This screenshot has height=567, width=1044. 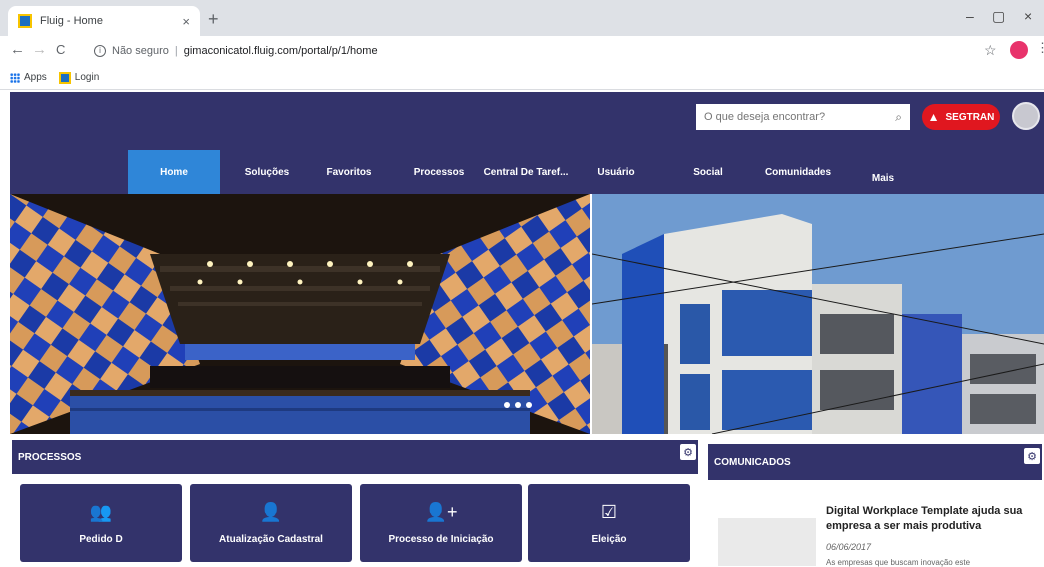 What do you see at coordinates (271, 539) in the screenshot?
I see `card-label: Atualização Cadastral` at bounding box center [271, 539].